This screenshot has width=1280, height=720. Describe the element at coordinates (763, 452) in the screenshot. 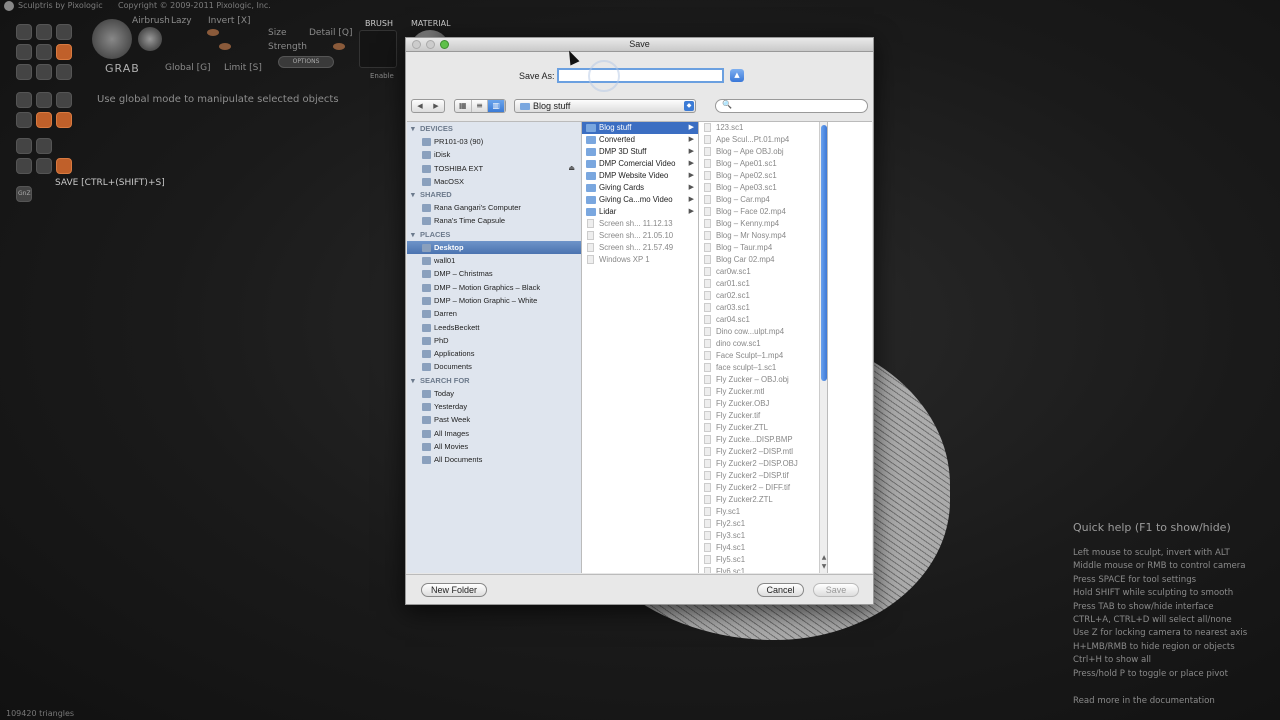

I see `file-row: Fly Zucker2 –DISP.mtl` at that location.